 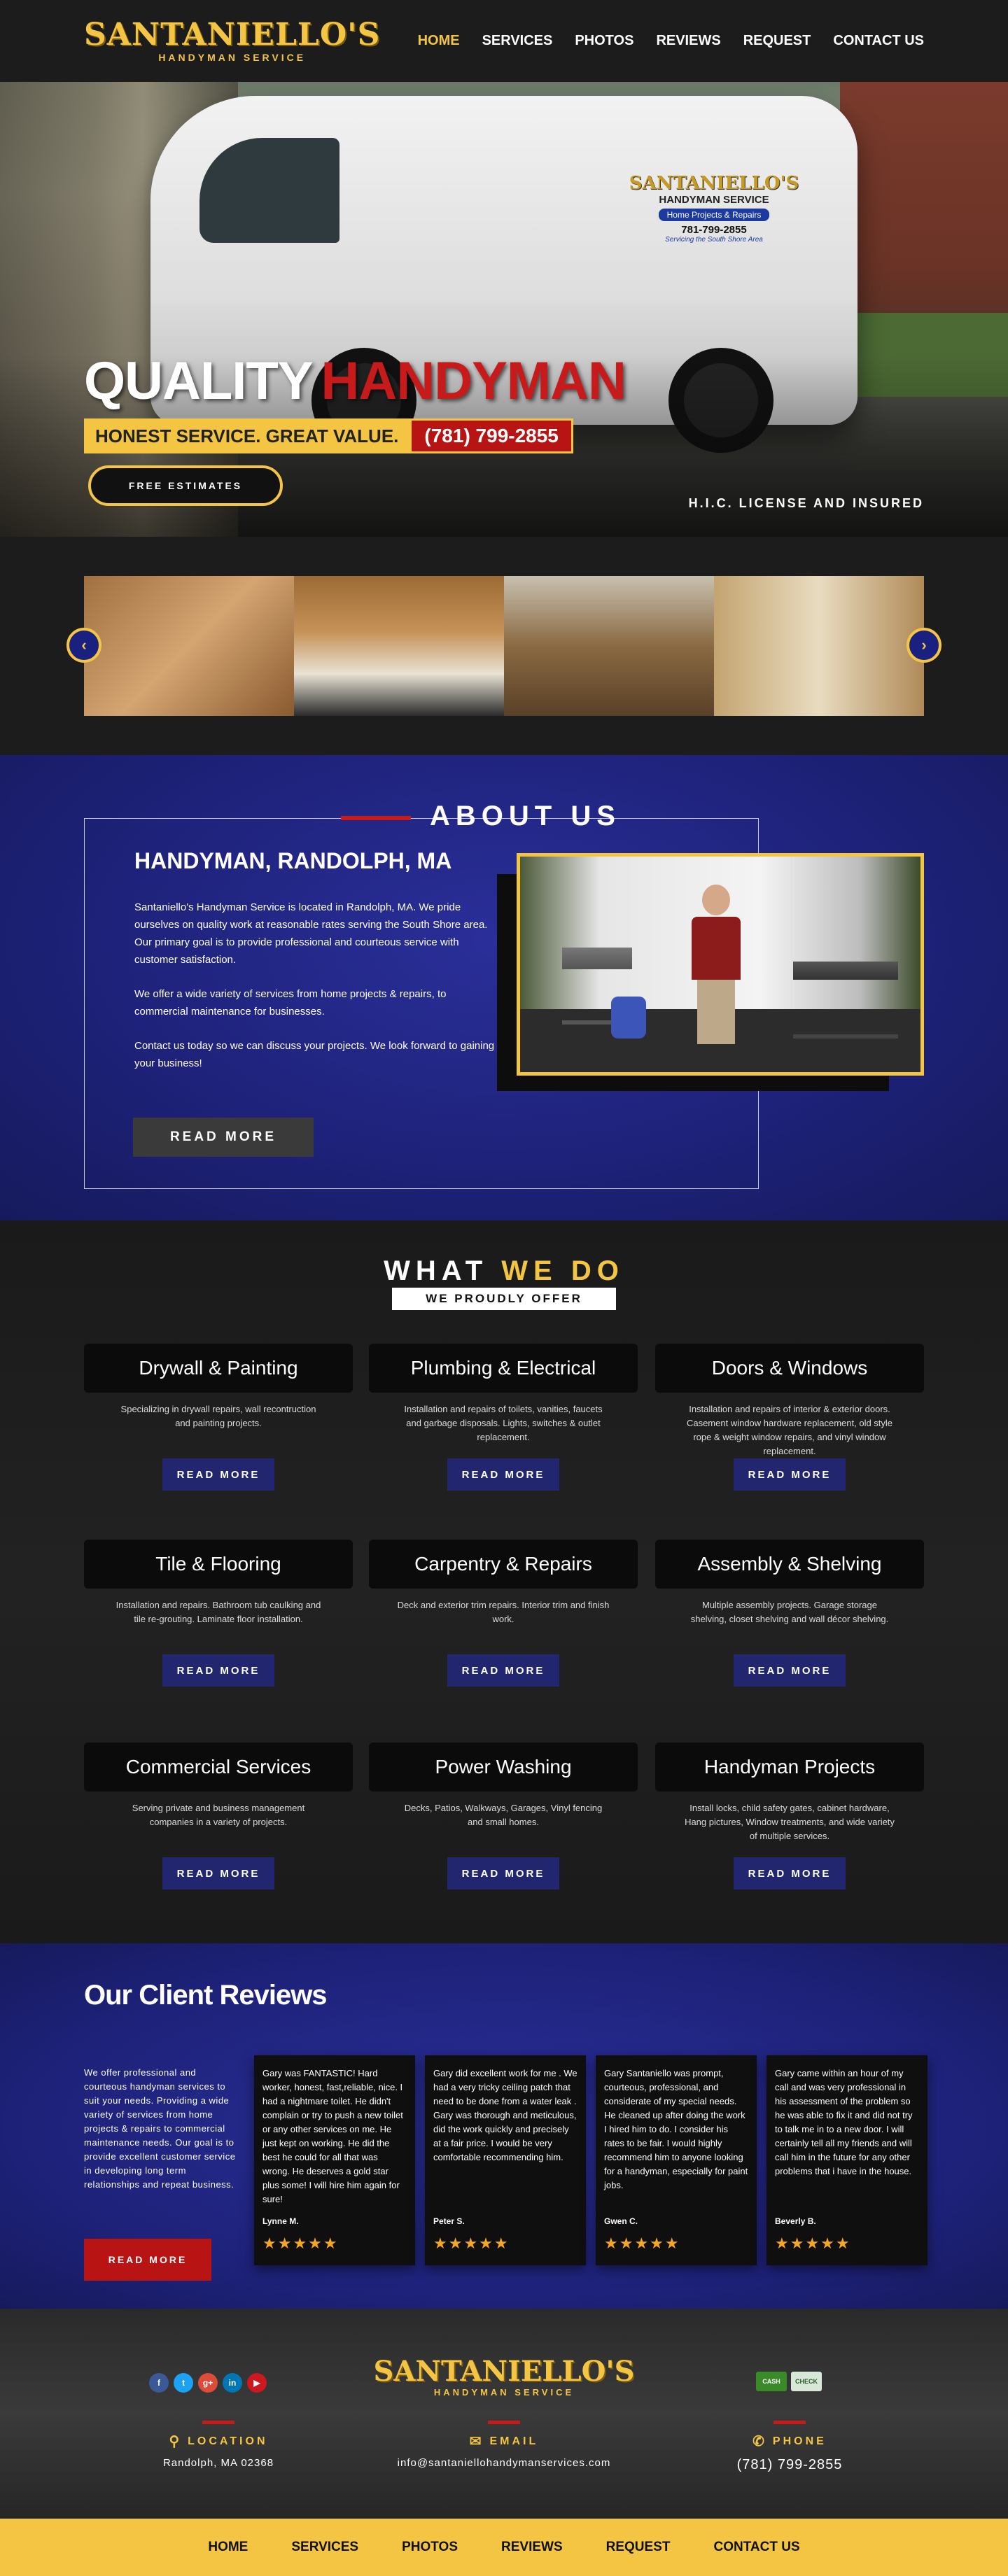 I want to click on youtube-icon: ▶, so click(x=257, y=2383).